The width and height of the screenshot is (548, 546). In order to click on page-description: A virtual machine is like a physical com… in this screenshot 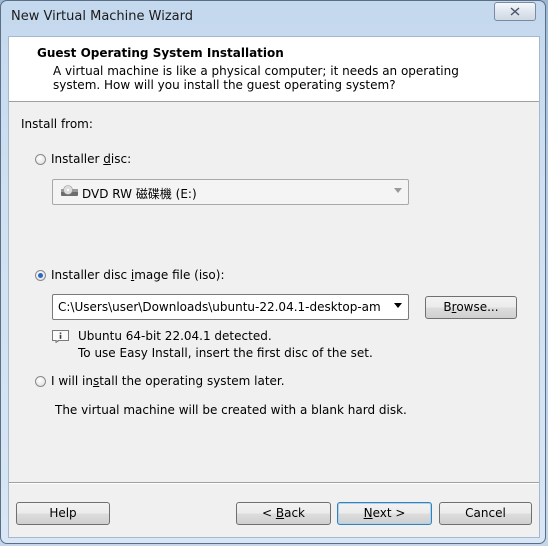, I will do `click(273, 78)`.